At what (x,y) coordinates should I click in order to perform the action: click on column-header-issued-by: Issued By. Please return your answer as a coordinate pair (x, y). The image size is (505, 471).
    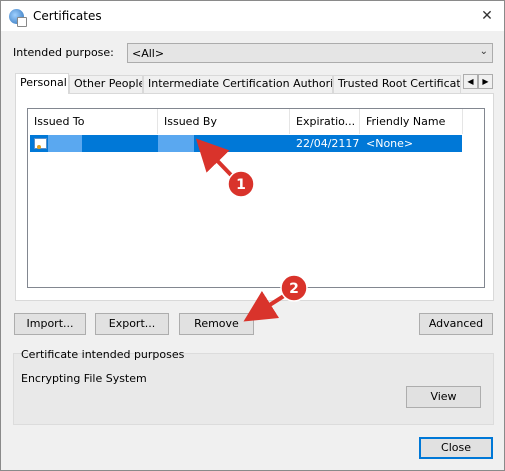
    Looking at the image, I should click on (224, 121).